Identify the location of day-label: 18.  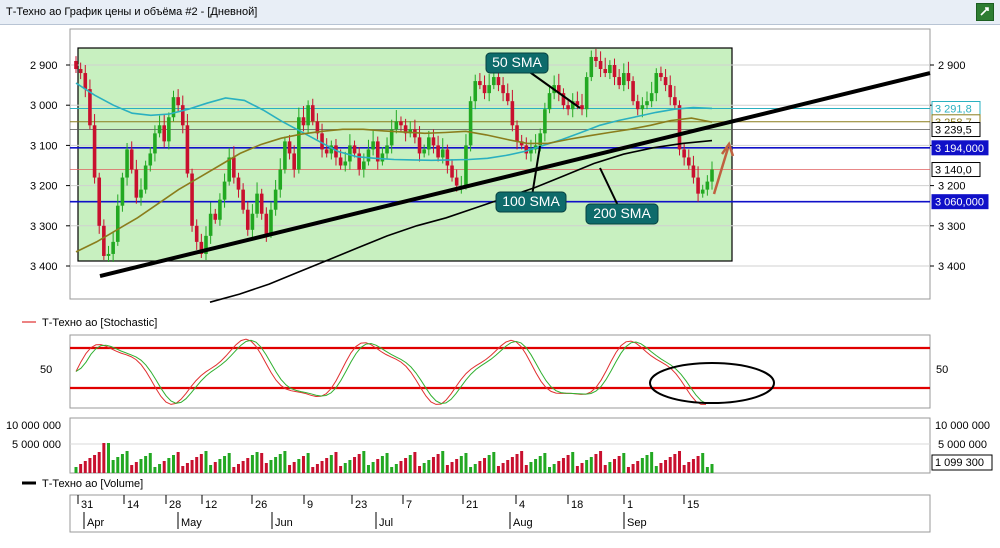
(577, 505).